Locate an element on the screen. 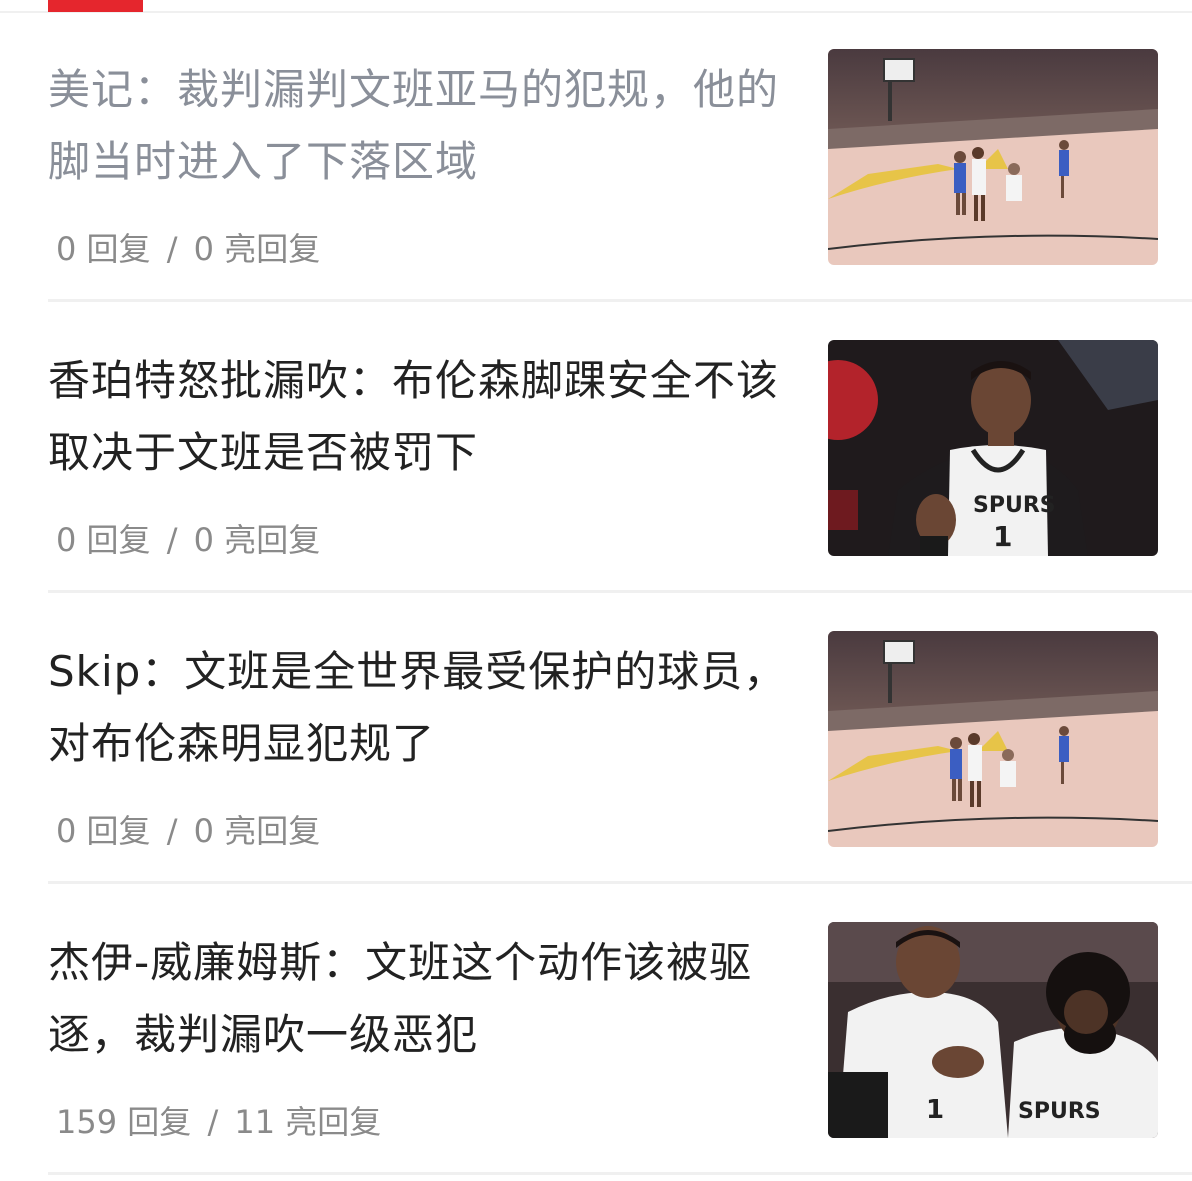 The image size is (1192, 1181). news-title: 杰伊-威廉姆斯：文班这个动作该被驱逐，裁判漏吹一级恶犯 is located at coordinates (418, 999).